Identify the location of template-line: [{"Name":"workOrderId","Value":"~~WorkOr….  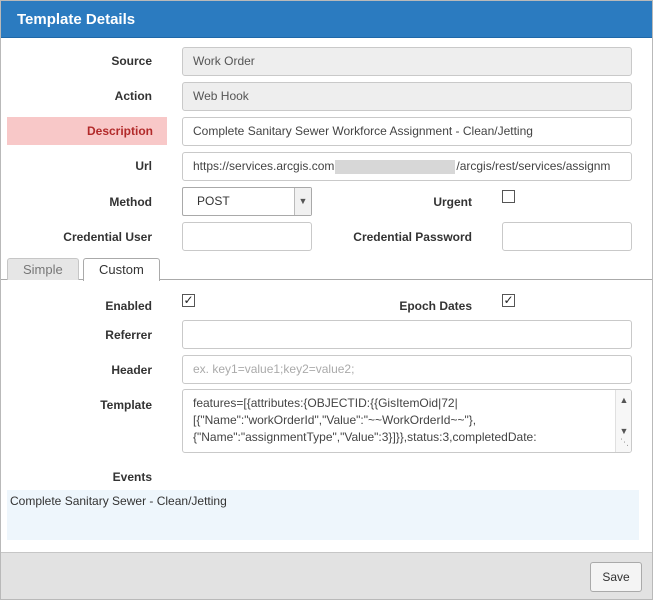
(335, 420).